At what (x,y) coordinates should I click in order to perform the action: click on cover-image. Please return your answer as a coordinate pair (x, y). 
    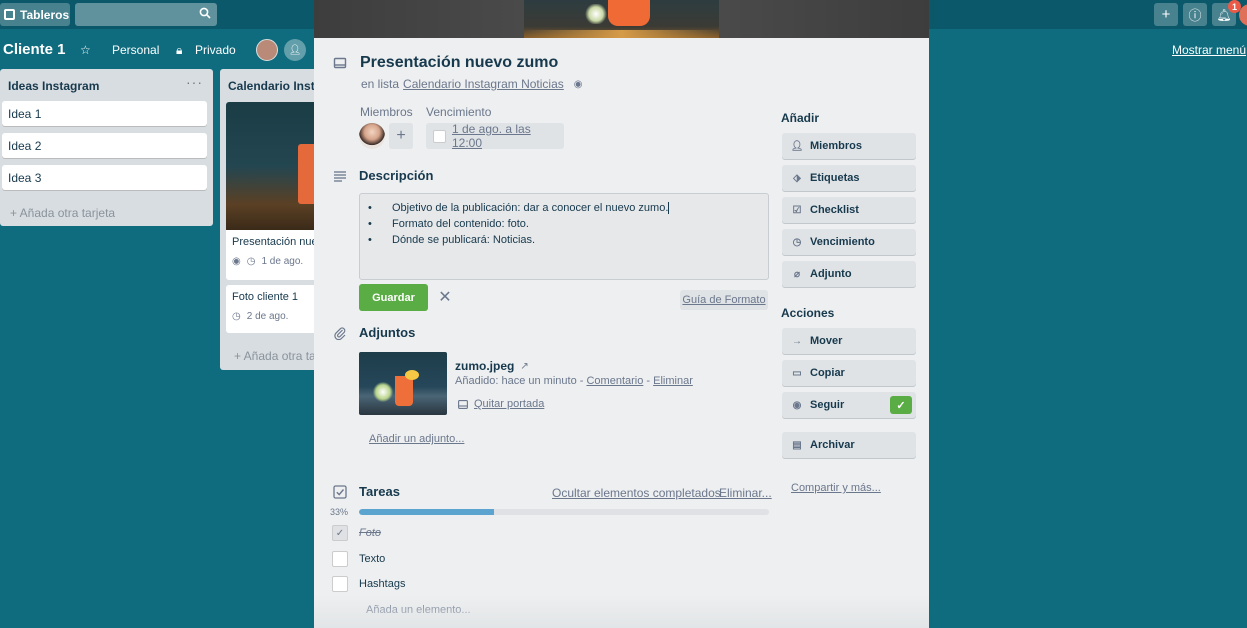
    Looking at the image, I should click on (621, 19).